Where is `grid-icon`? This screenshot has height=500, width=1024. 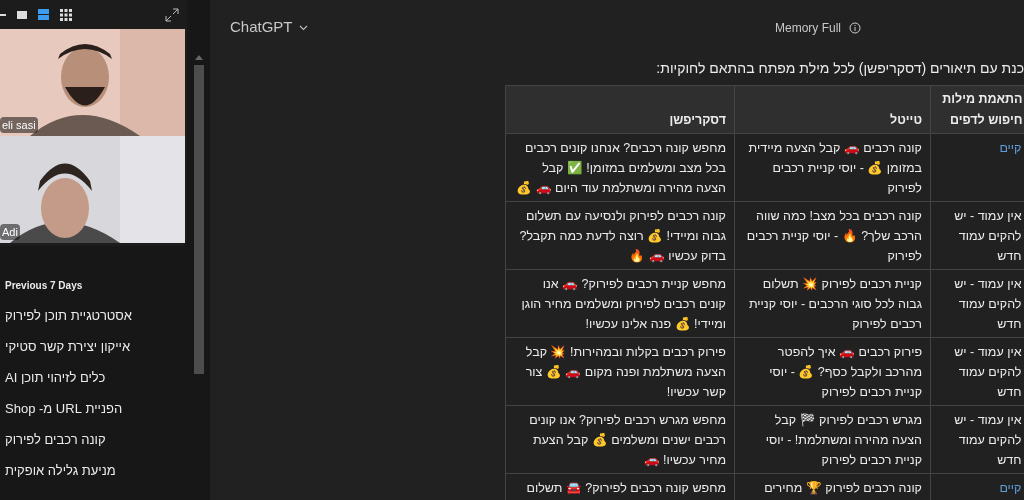
grid-icon is located at coordinates (66, 14).